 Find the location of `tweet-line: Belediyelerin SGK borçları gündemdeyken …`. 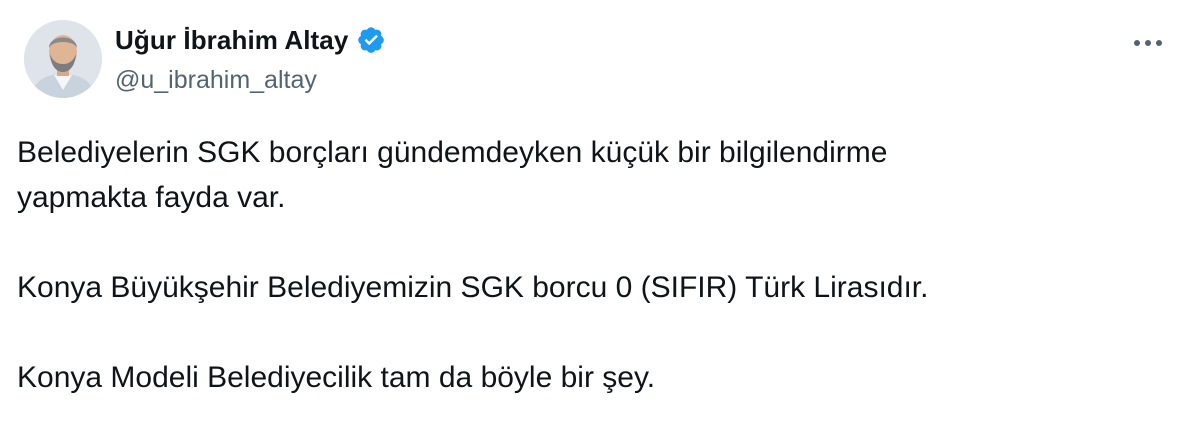

tweet-line: Belediyelerin SGK borçları gündemdeyken … is located at coordinates (452, 152).